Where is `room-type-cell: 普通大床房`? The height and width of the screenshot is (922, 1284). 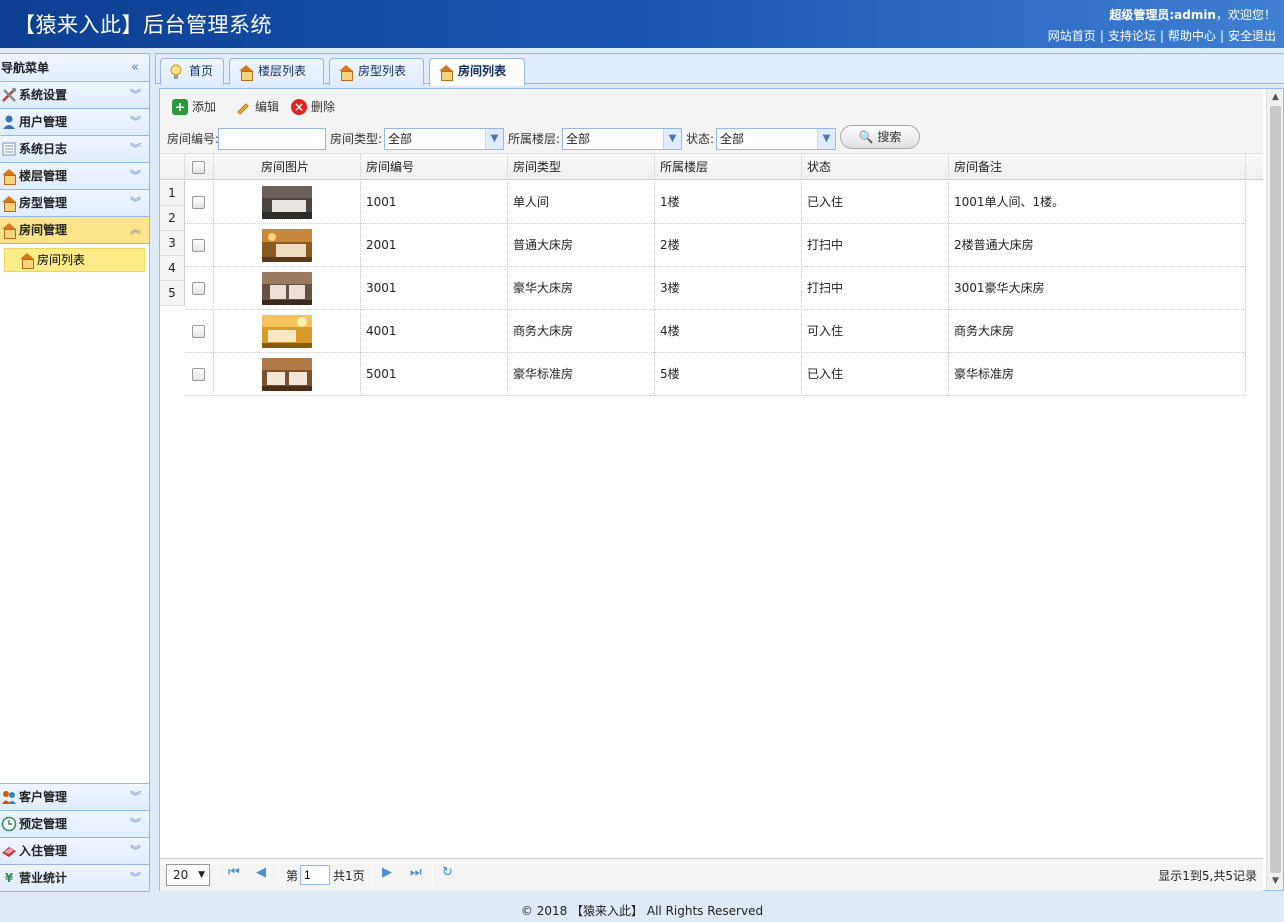
room-type-cell: 普通大床房 is located at coordinates (581, 245).